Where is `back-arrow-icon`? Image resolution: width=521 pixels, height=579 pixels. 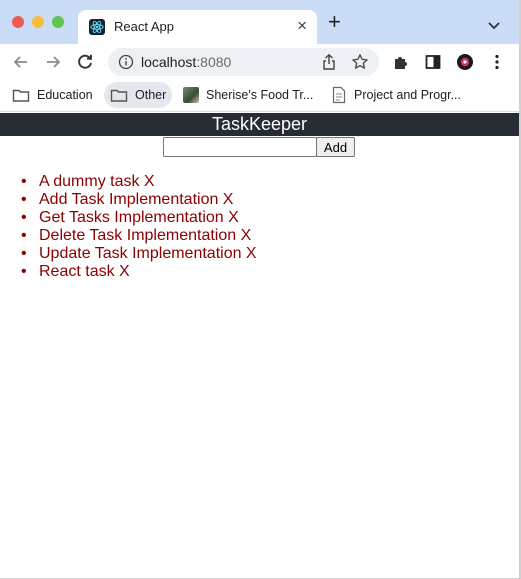 back-arrow-icon is located at coordinates (21, 62).